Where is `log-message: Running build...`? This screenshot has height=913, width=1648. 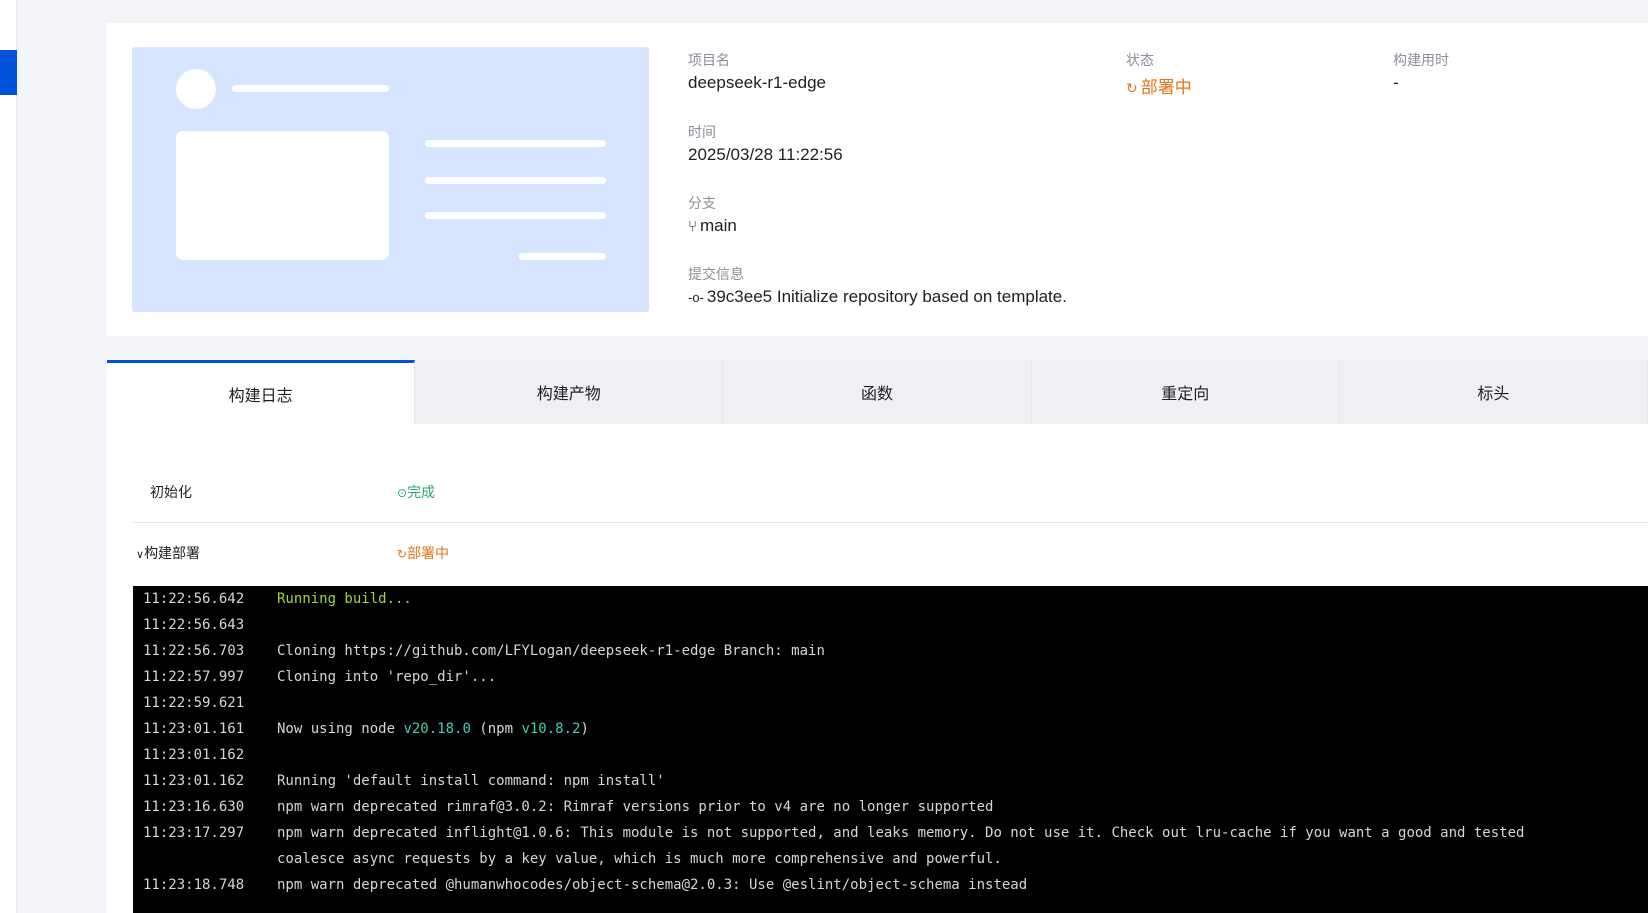
log-message: Running build... is located at coordinates (344, 599).